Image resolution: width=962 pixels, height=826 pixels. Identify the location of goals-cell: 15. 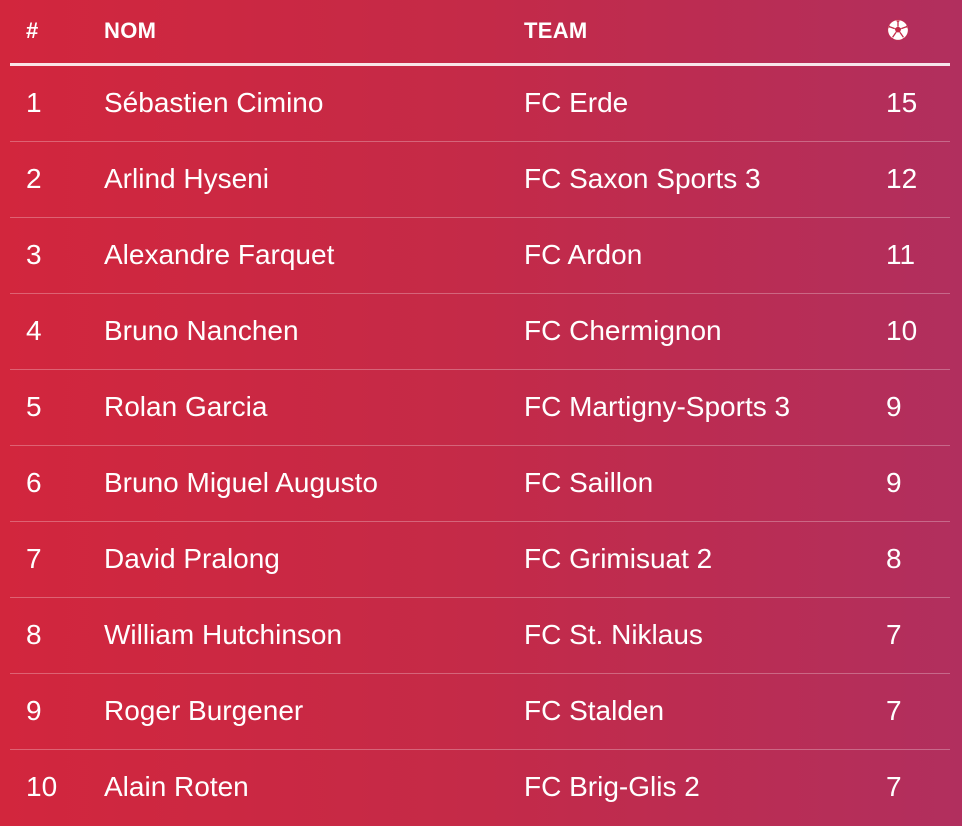
(918, 103).